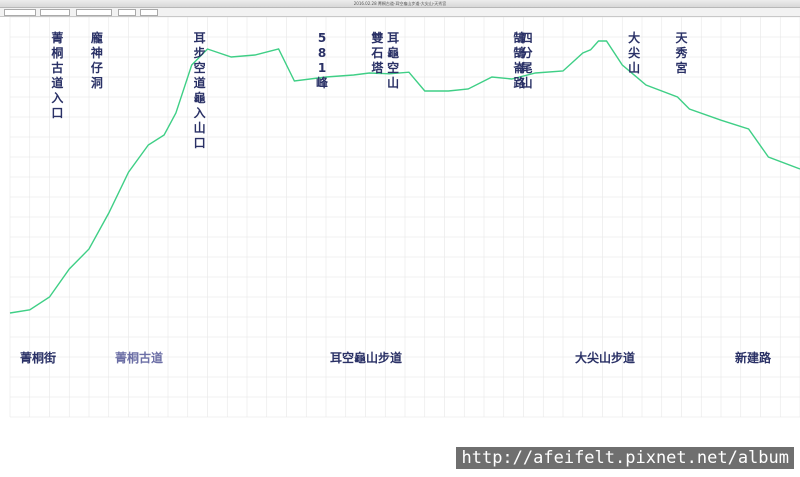  Describe the element at coordinates (57, 52) in the screenshot. I see `poi-label-char: 桐` at that location.